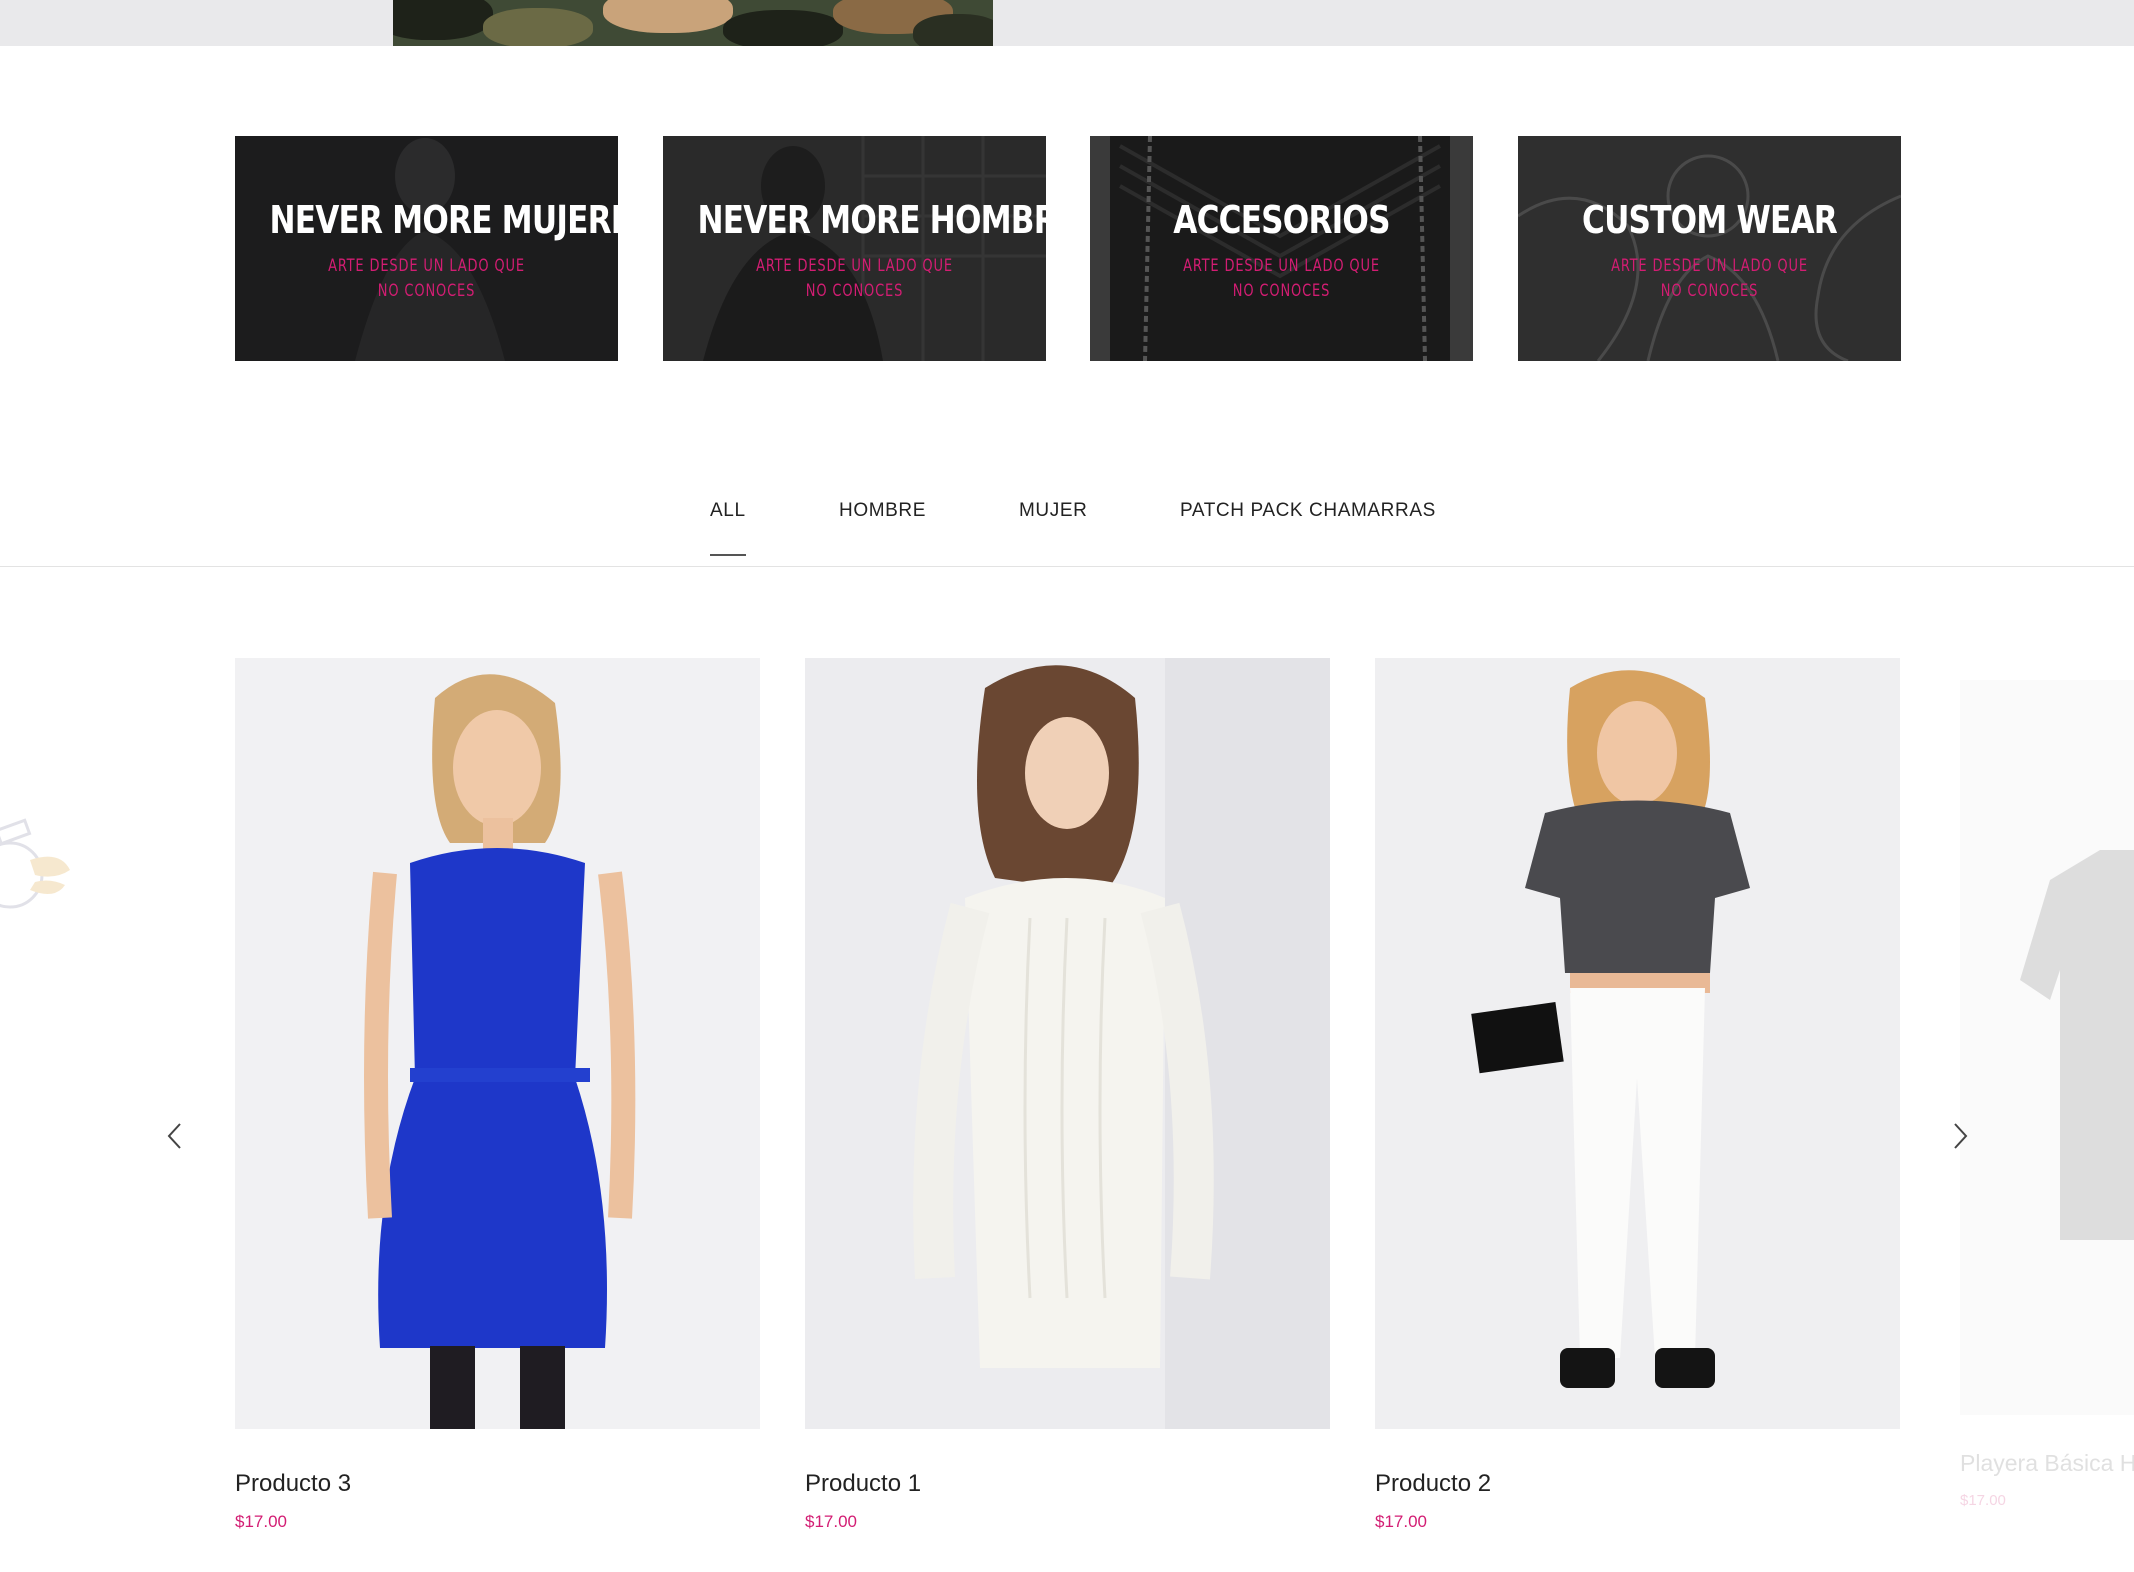 The width and height of the screenshot is (2134, 1572). I want to click on tab-all: ALL, so click(728, 528).